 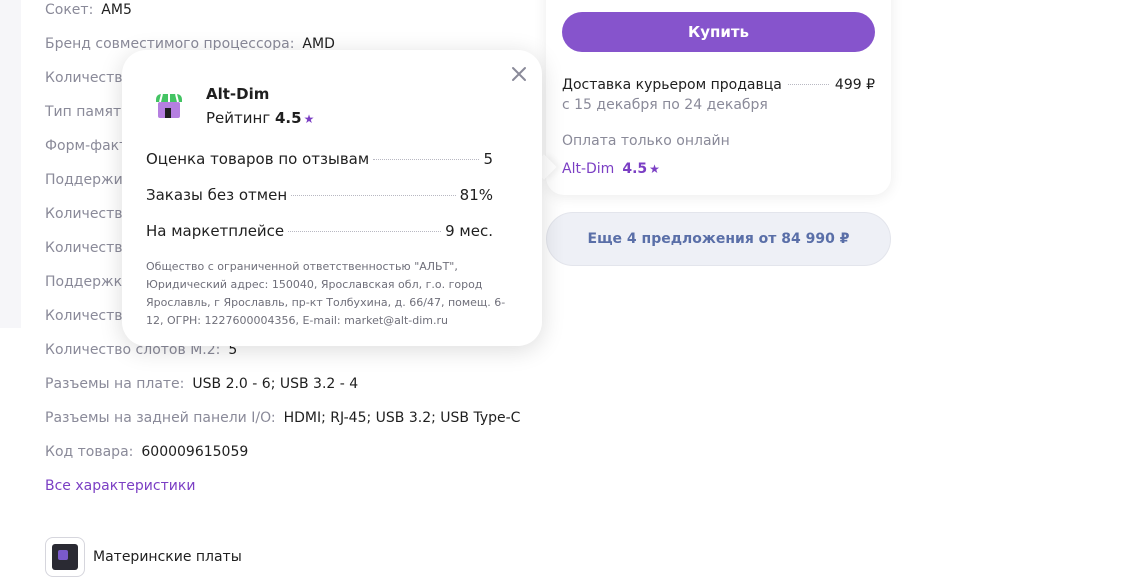 I want to click on delivery-row: Доставка курьером продавца 499 ₽, so click(x=718, y=85).